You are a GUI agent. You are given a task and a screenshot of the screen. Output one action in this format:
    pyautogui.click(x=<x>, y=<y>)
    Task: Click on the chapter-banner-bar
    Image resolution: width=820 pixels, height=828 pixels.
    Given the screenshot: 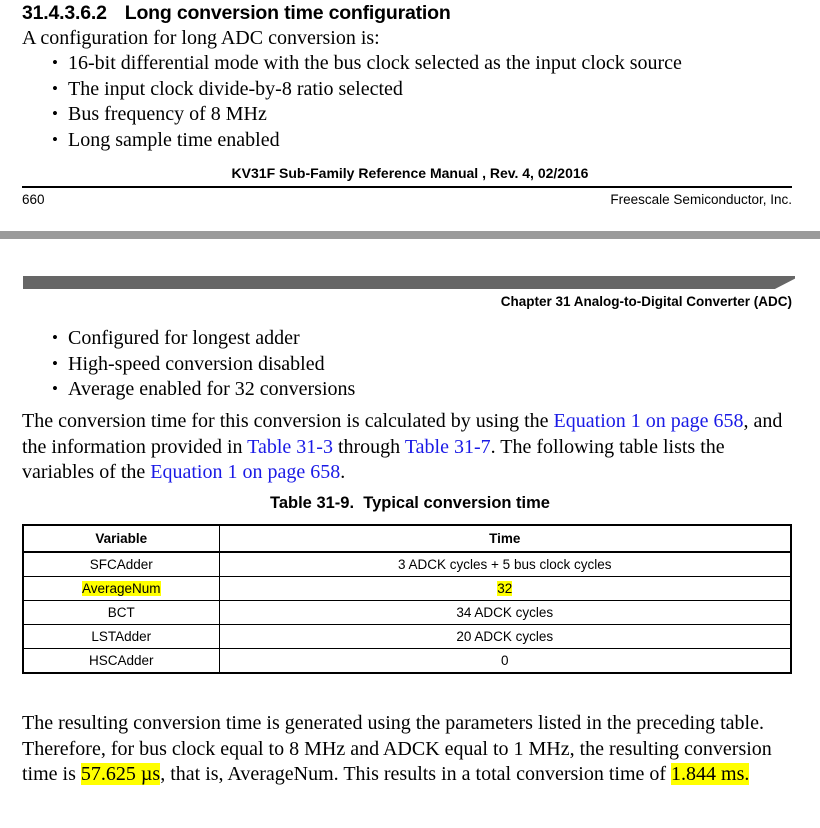 What is the action you would take?
    pyautogui.click(x=409, y=282)
    